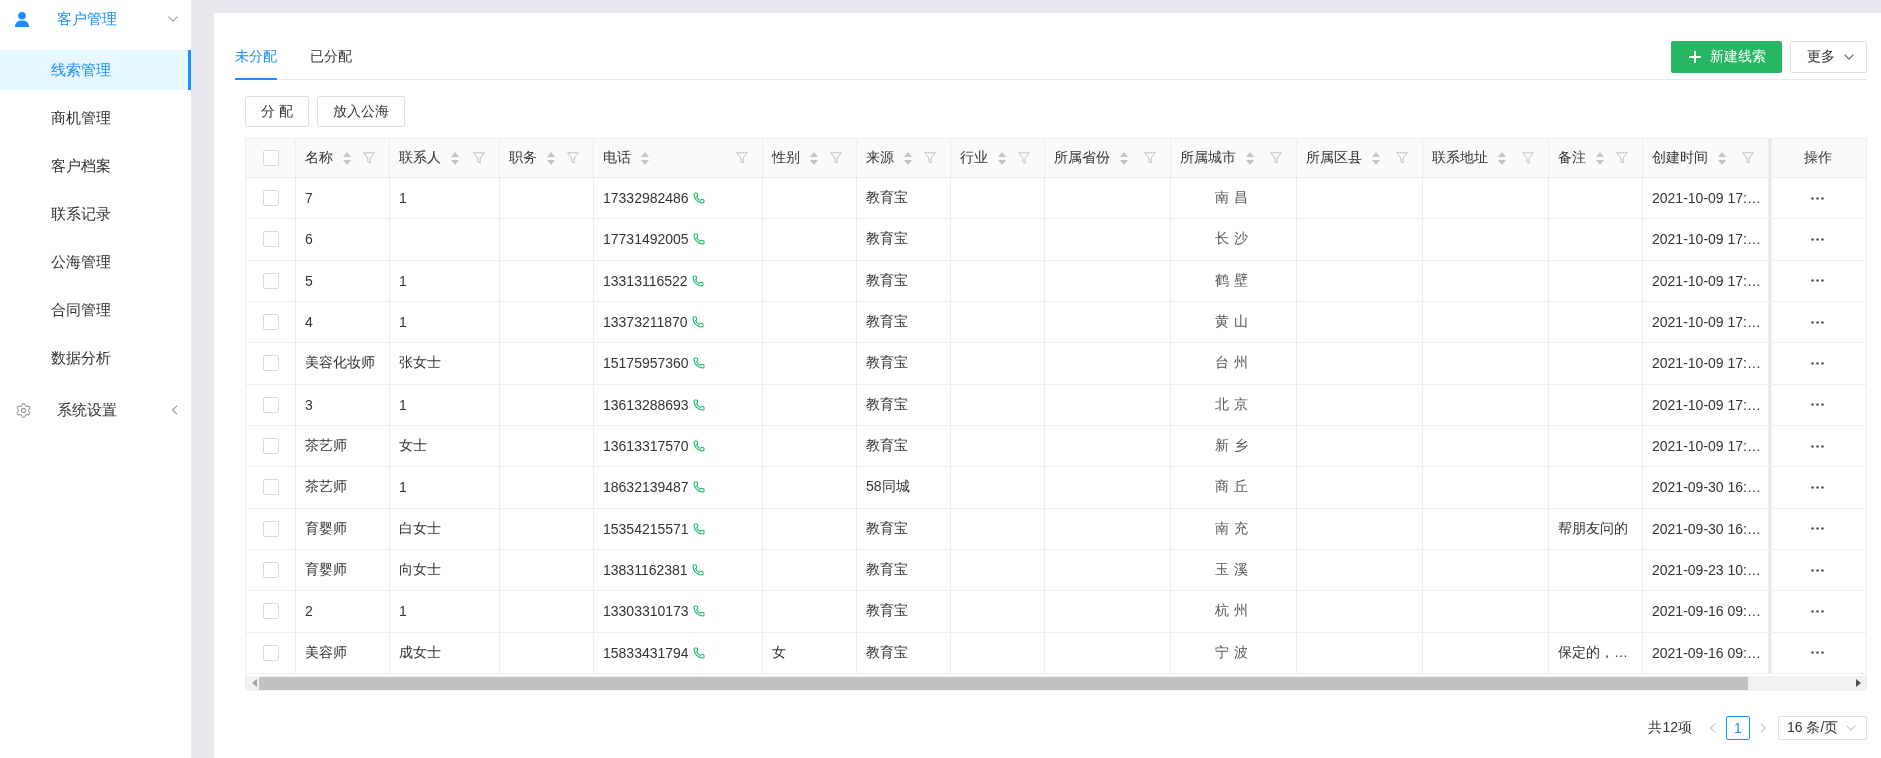 The width and height of the screenshot is (1881, 758). I want to click on city-name: 北京, so click(1233, 404).